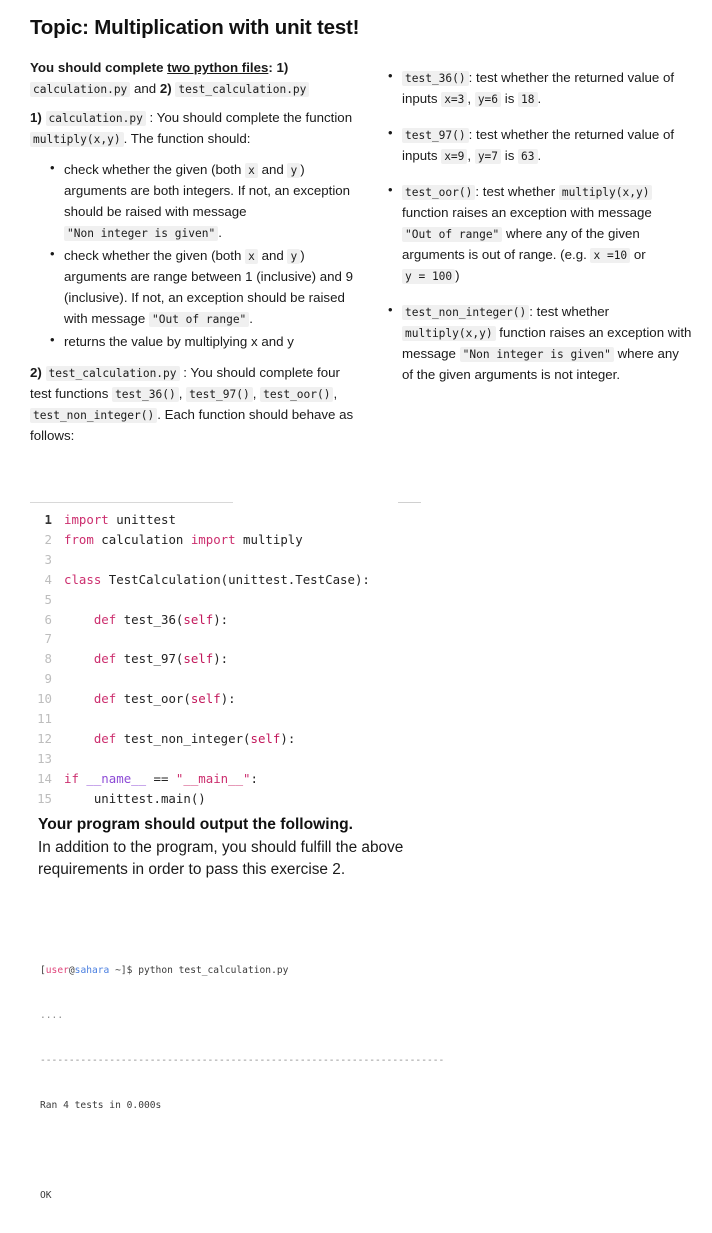 This screenshot has width=712, height=1233. Describe the element at coordinates (116, 778) in the screenshot. I see `code-token: __name__` at that location.